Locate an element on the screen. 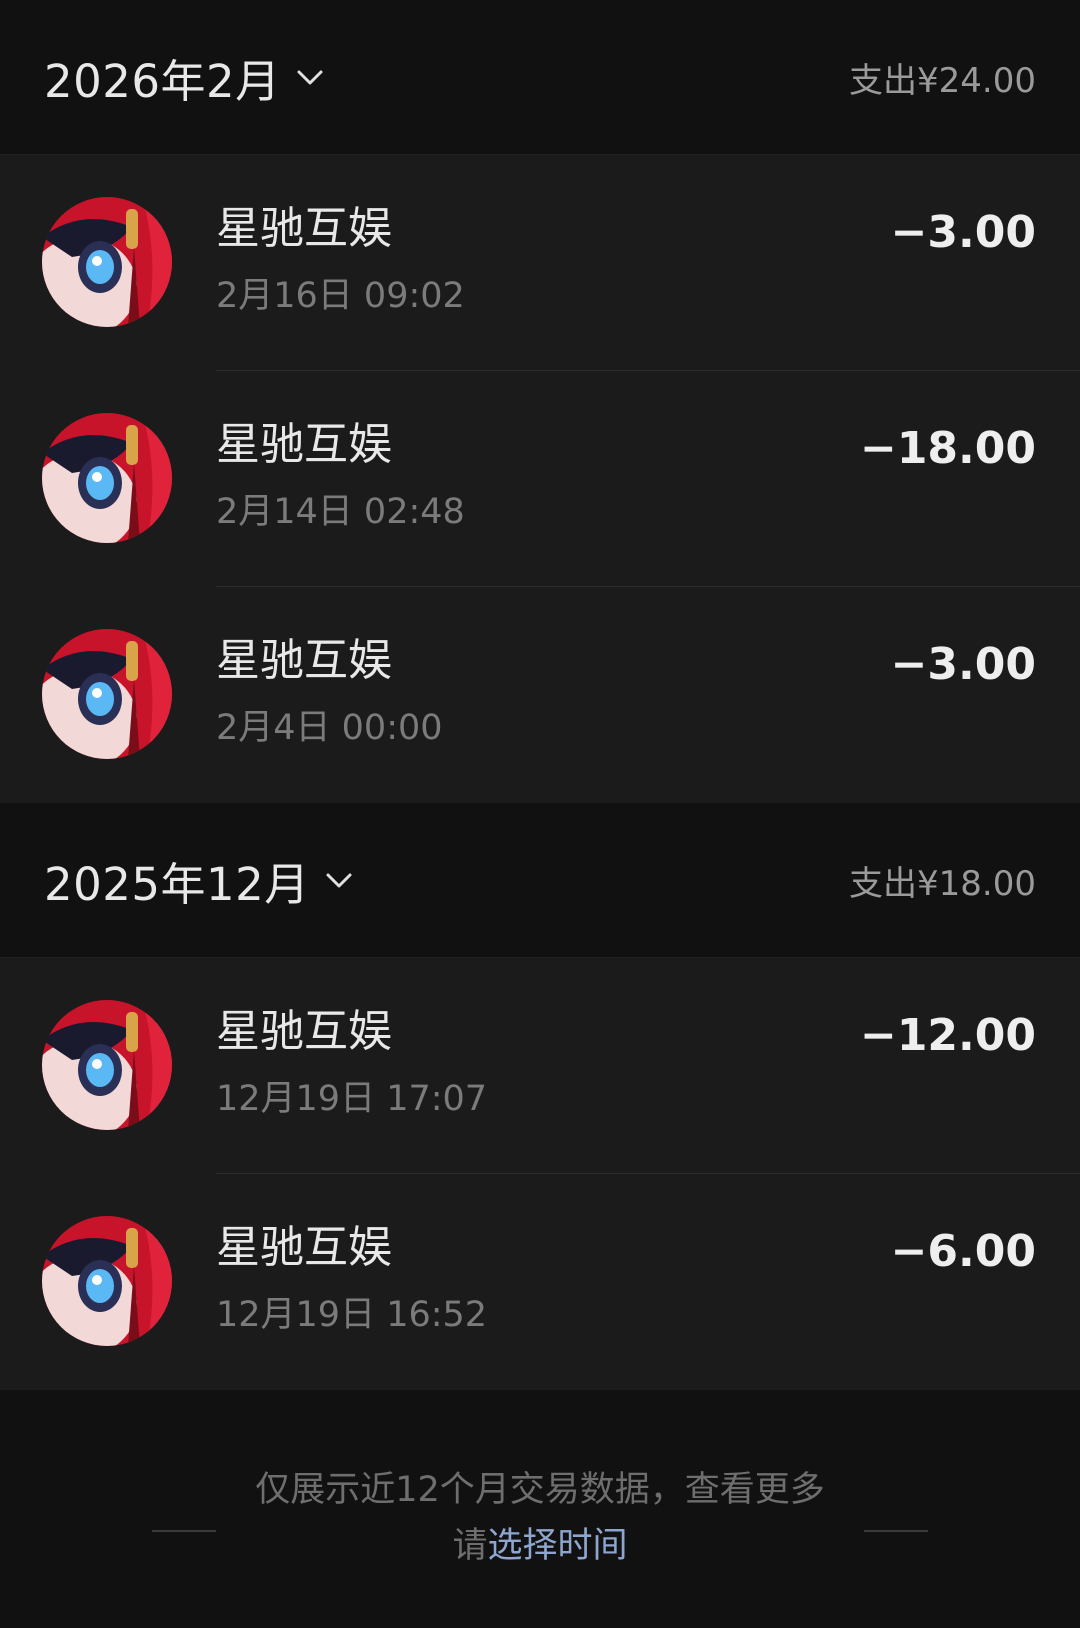 The image size is (1080, 1628). month-selector: 2025年12月 is located at coordinates (199, 880).